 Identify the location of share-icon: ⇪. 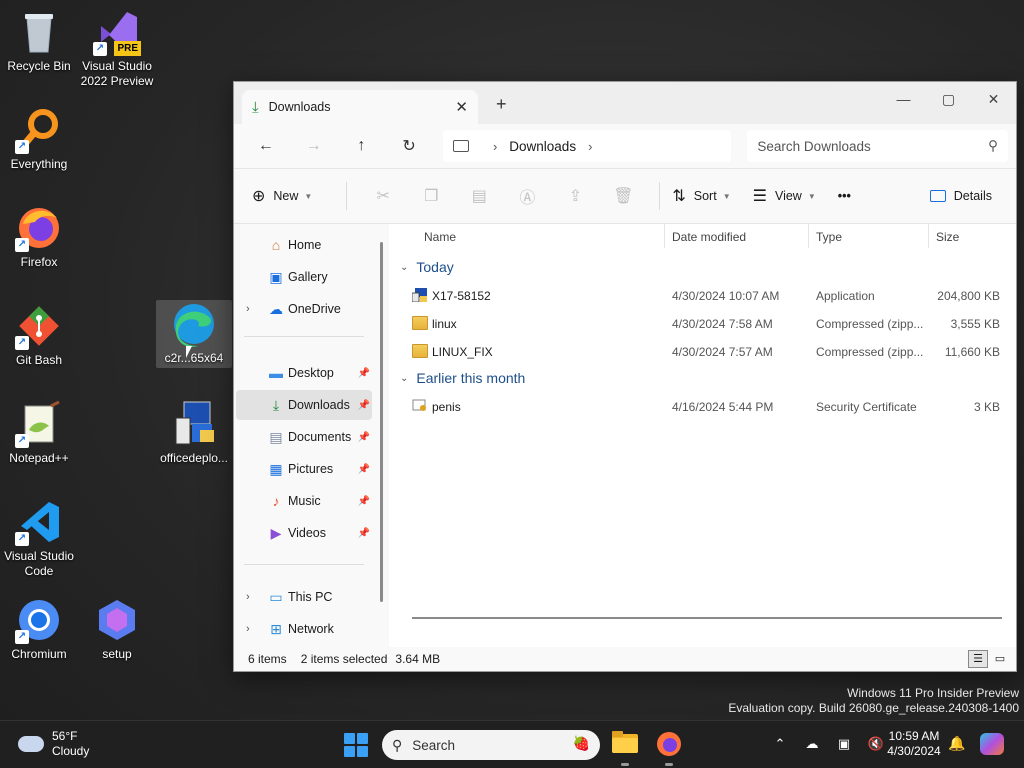
(575, 196).